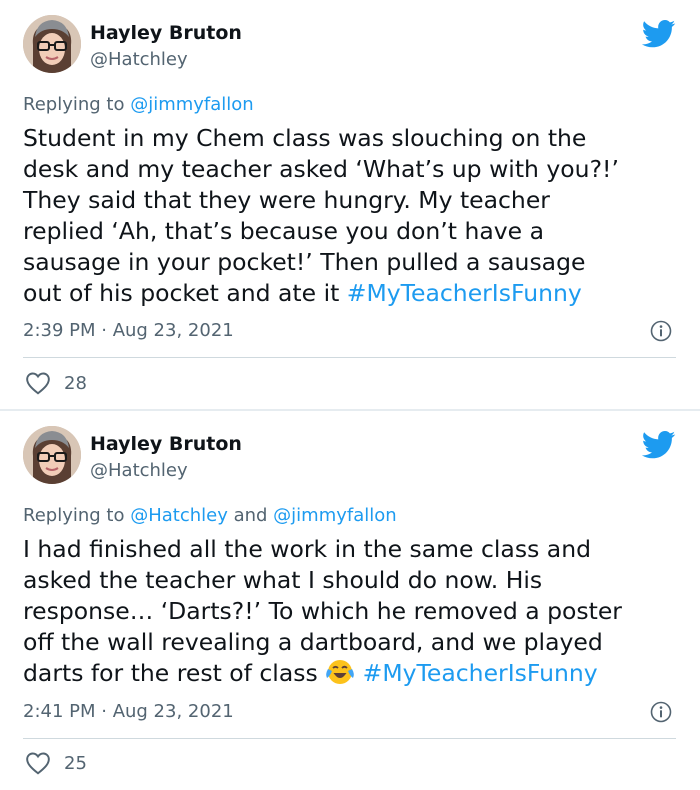 The width and height of the screenshot is (700, 790). Describe the element at coordinates (128, 711) in the screenshot. I see `timestamp: 2:41 PM · Aug 23, 2021` at that location.